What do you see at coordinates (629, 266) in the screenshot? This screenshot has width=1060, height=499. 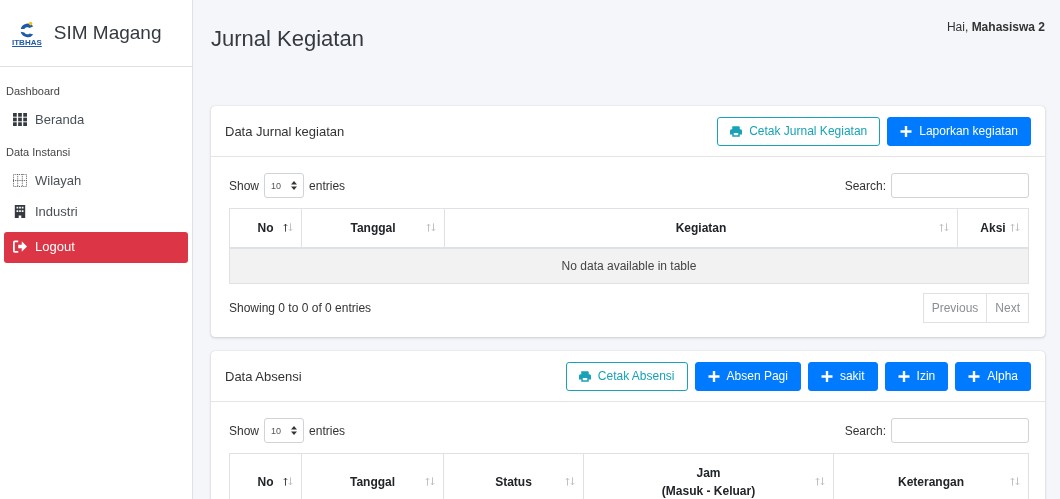 I see `empty-table-message: No data available in table` at bounding box center [629, 266].